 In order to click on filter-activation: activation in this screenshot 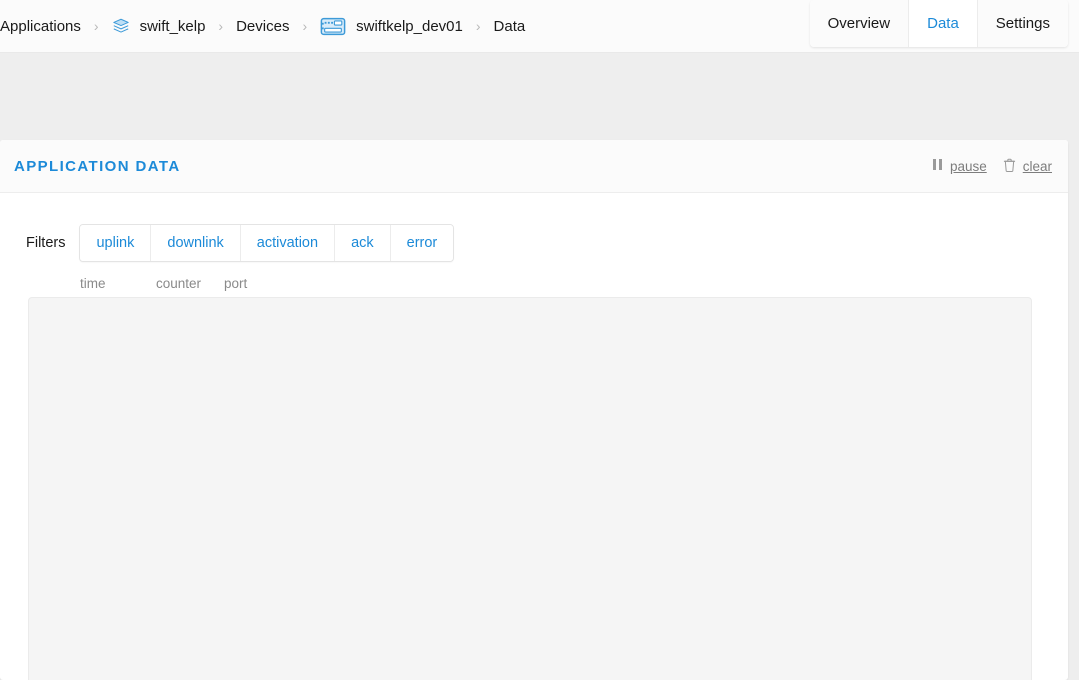, I will do `click(288, 243)`.